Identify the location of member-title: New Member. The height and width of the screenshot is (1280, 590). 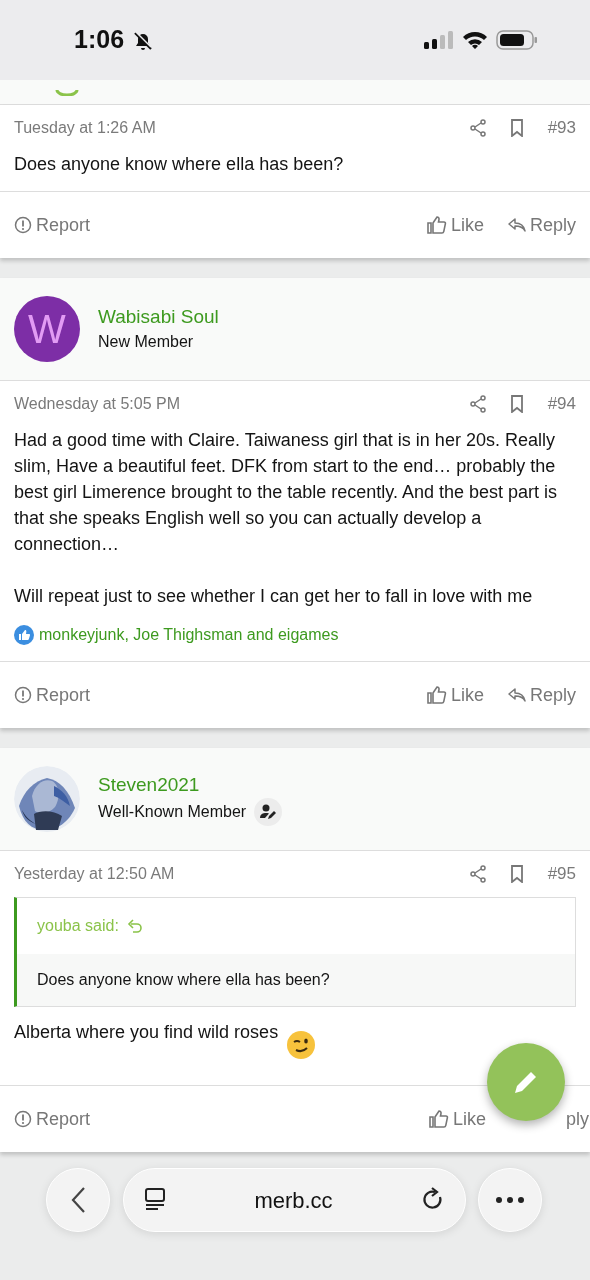
(146, 342).